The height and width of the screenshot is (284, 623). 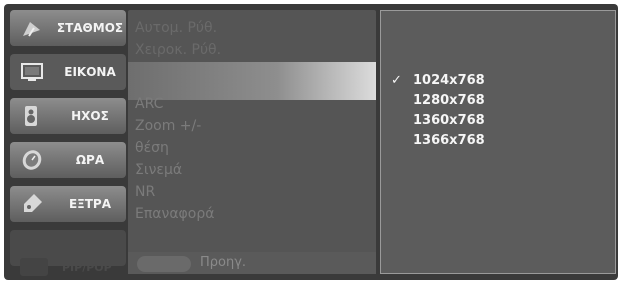 I want to click on satellite-dish-icon, so click(x=31, y=29).